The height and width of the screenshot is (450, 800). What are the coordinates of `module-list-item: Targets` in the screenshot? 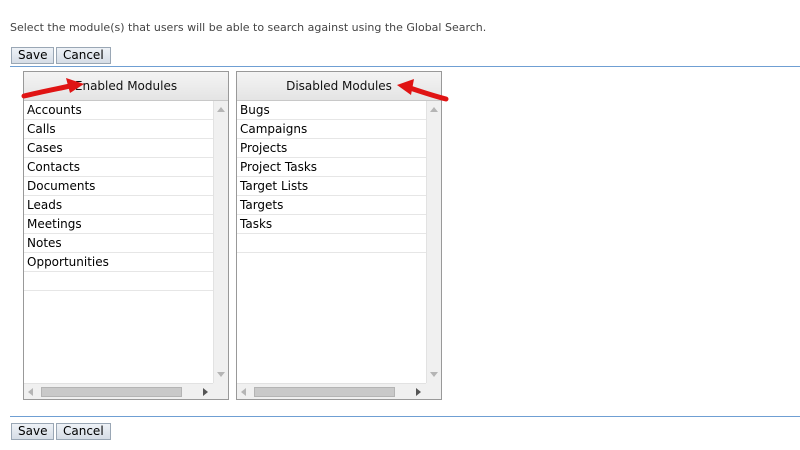 It's located at (331, 205).